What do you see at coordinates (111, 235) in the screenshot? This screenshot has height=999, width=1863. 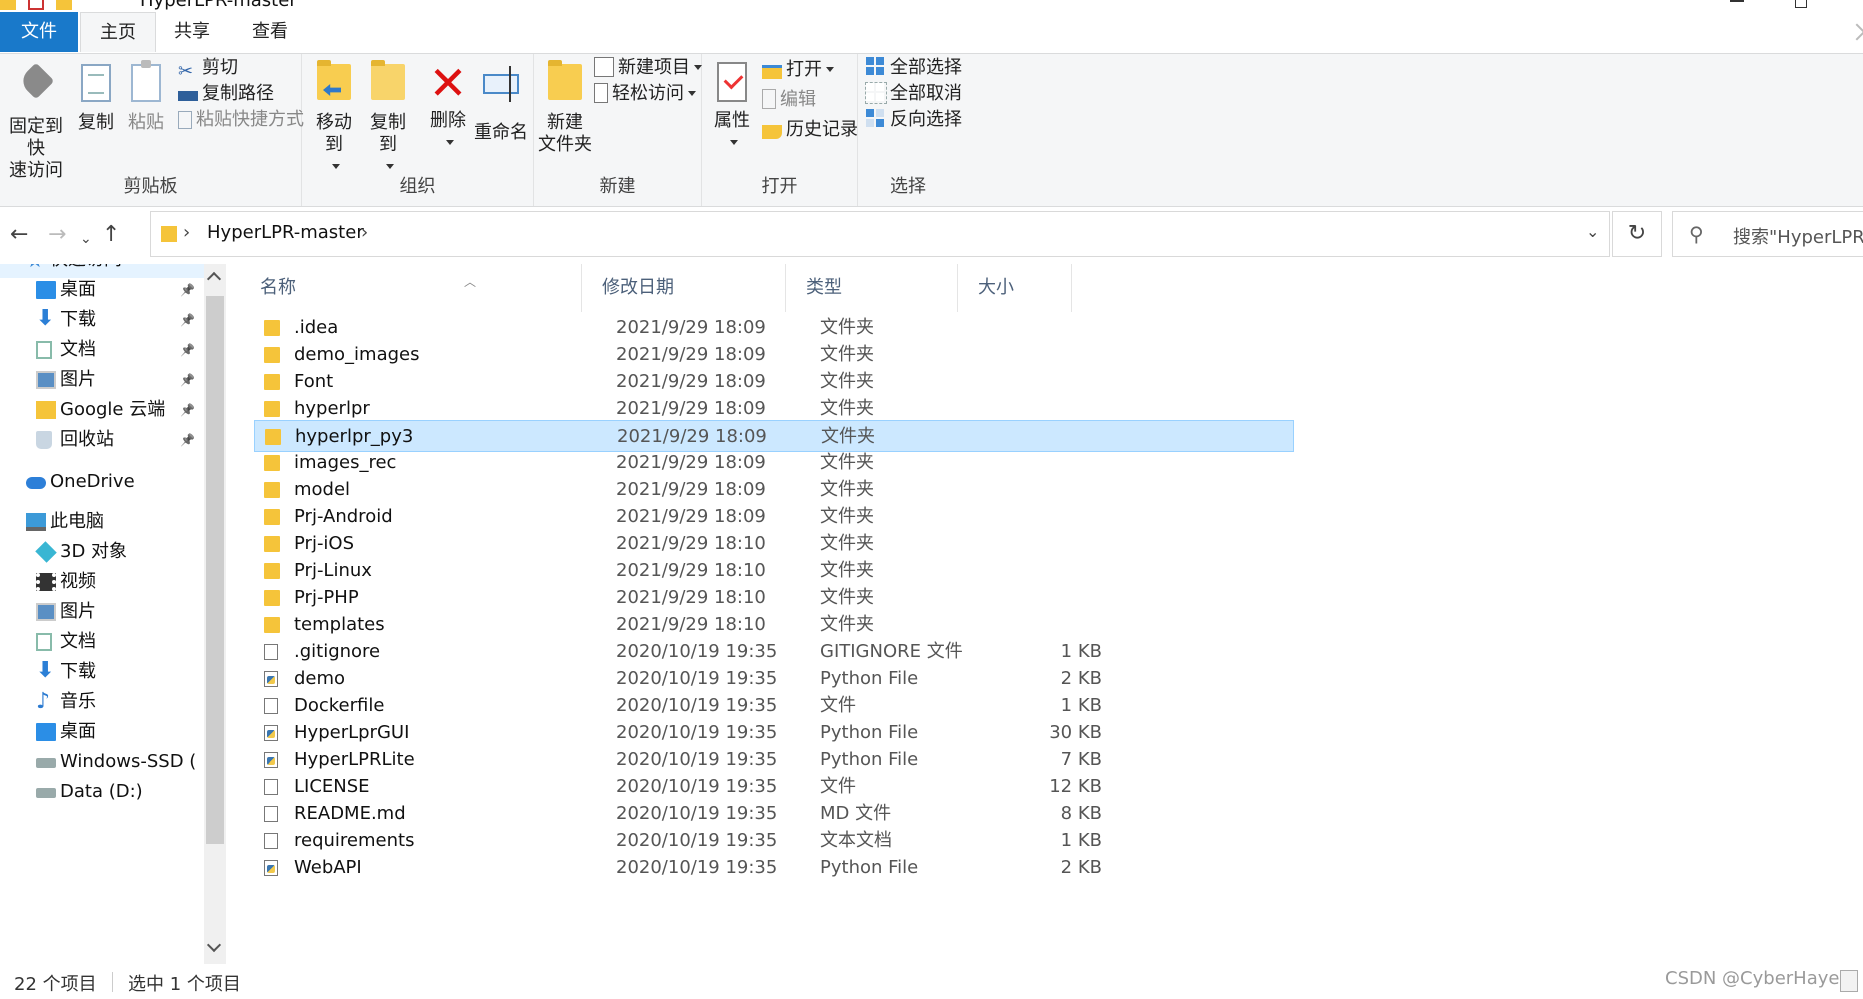 I see `up-arrow-icon: ↑` at bounding box center [111, 235].